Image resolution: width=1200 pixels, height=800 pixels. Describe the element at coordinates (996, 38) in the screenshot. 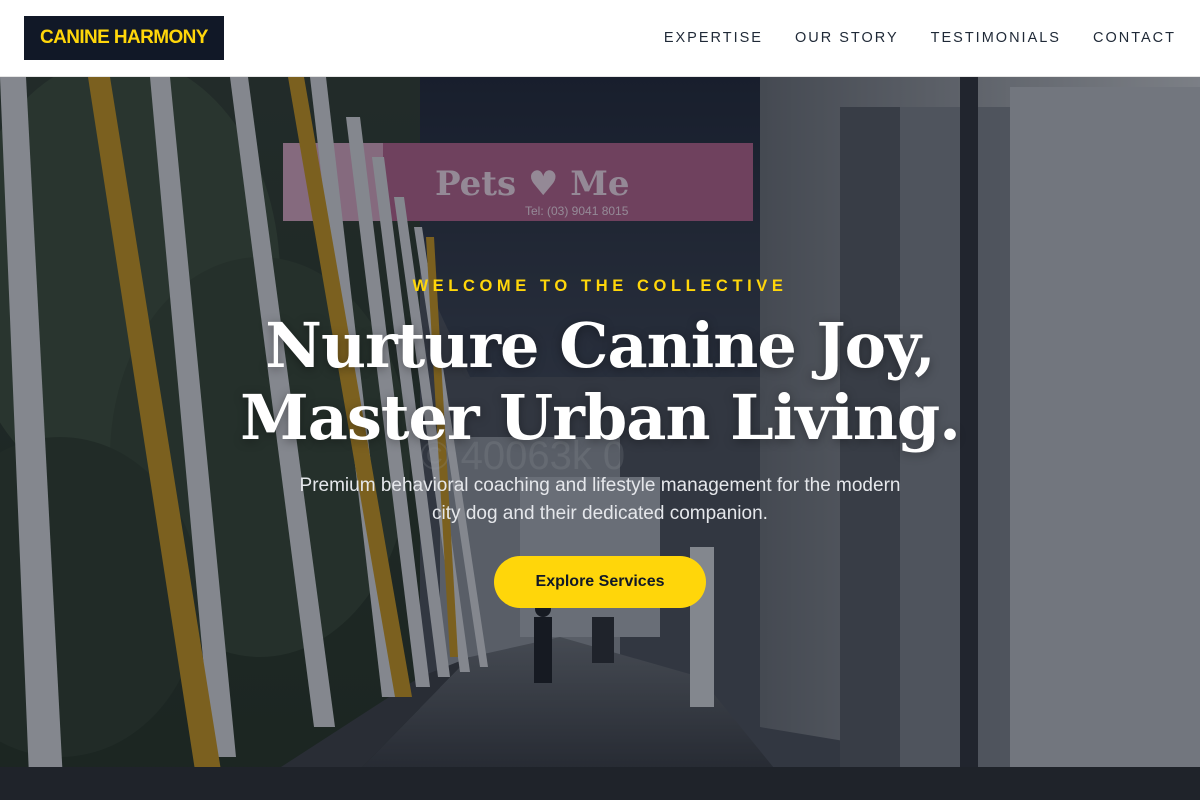

I see `nav-link-testimonials: TESTIMONIALS` at that location.